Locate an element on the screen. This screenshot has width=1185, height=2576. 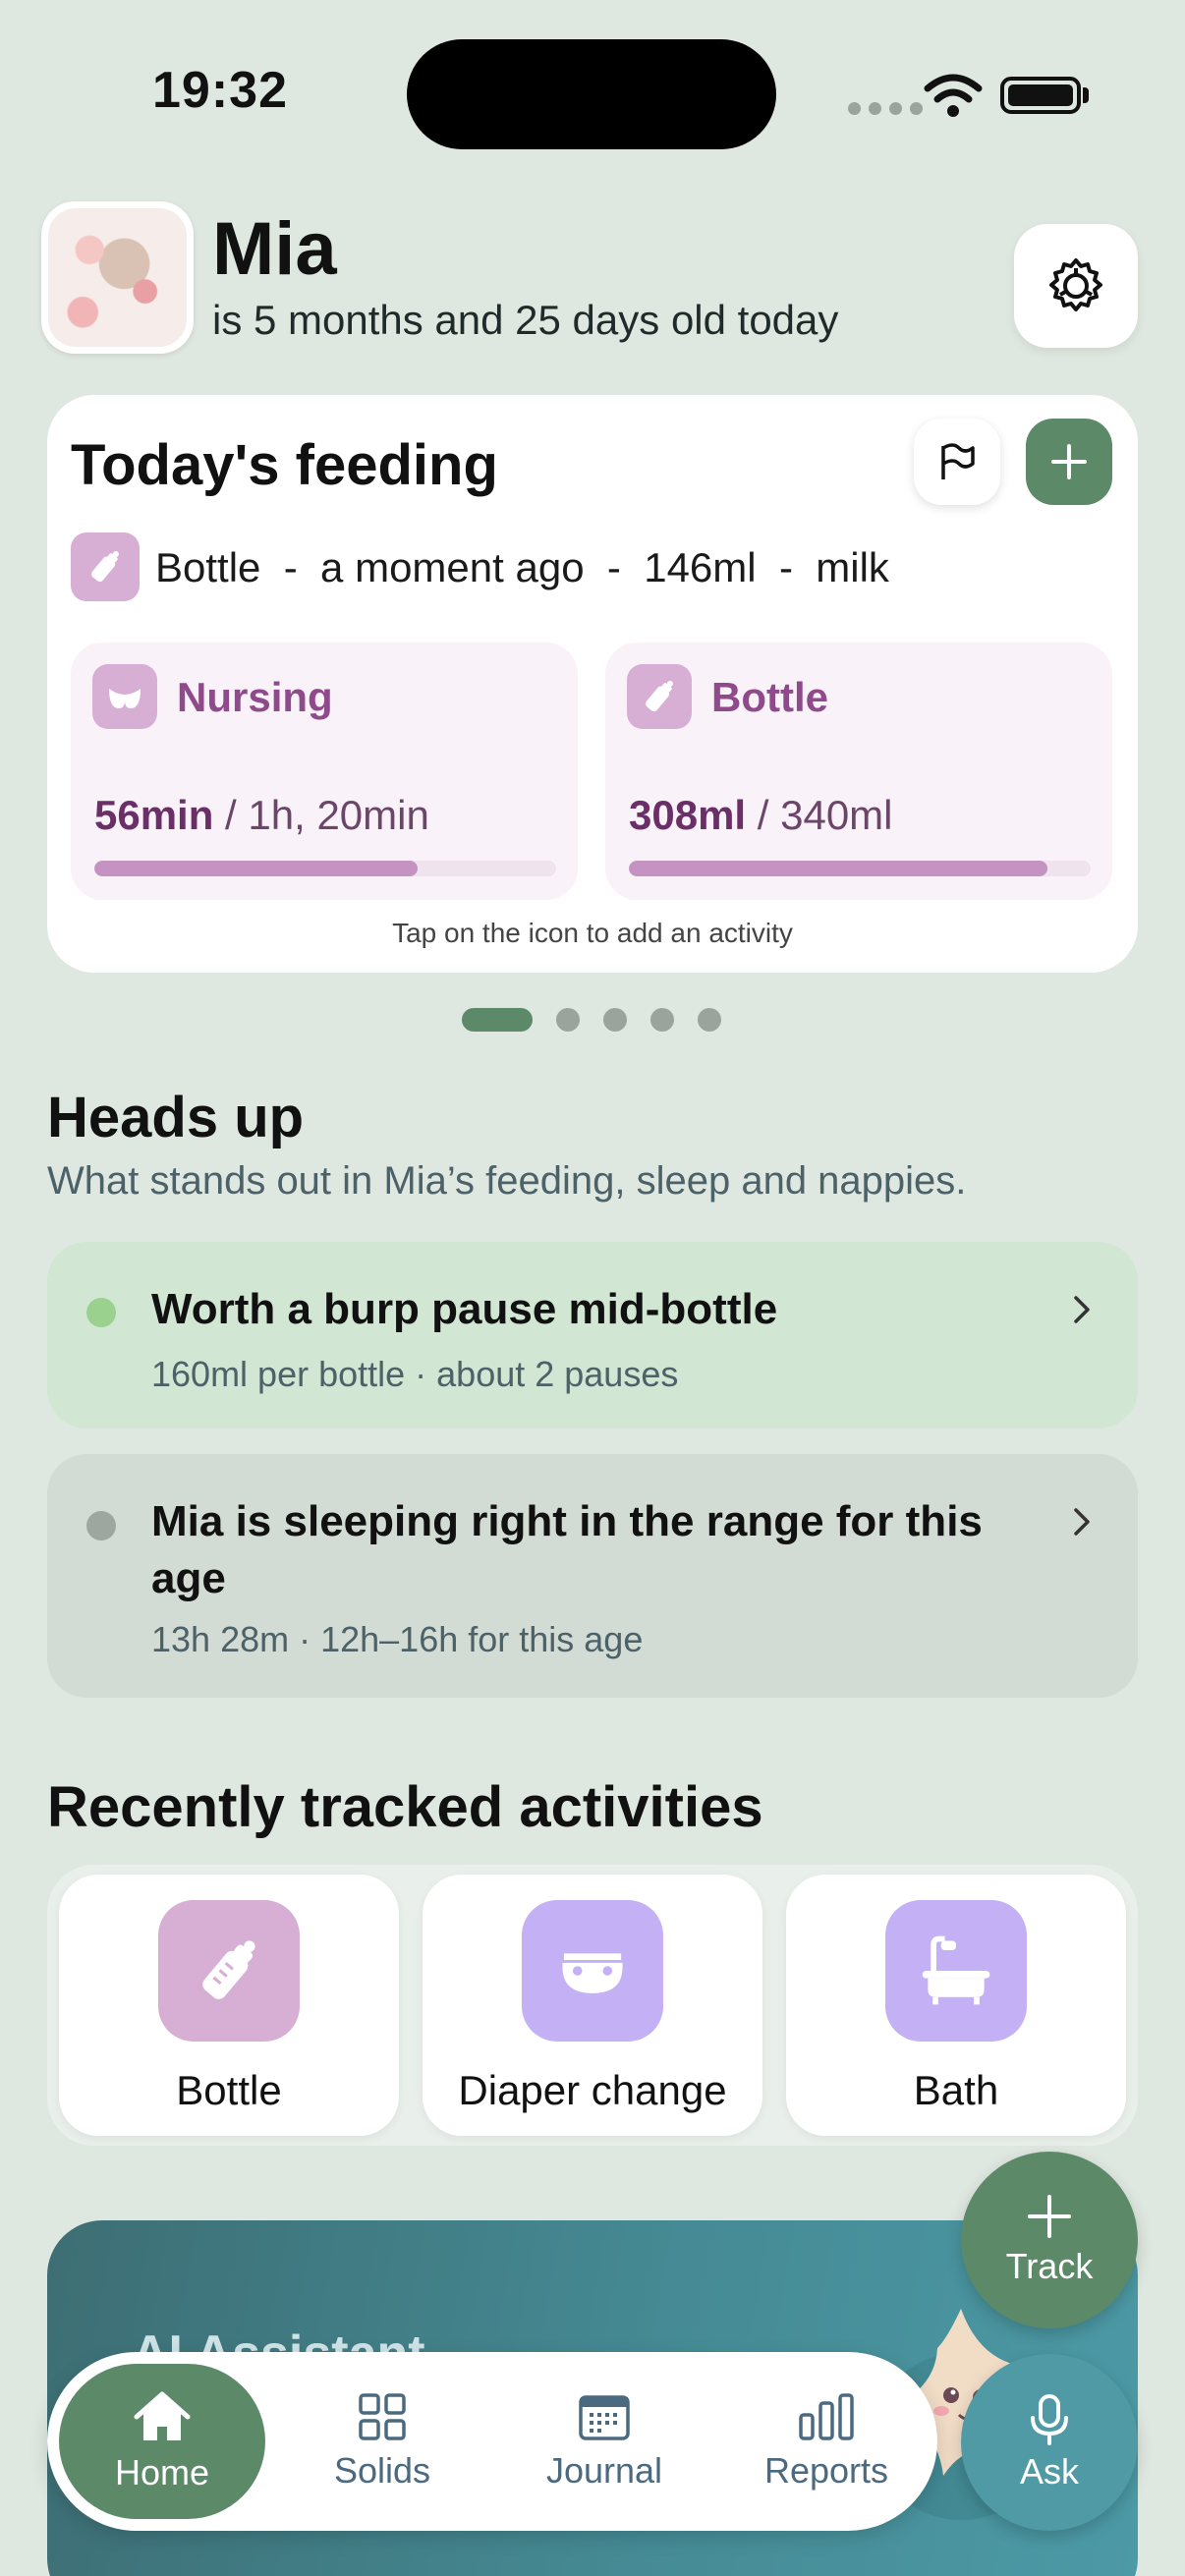
tab-solids: Solids is located at coordinates (382, 2441).